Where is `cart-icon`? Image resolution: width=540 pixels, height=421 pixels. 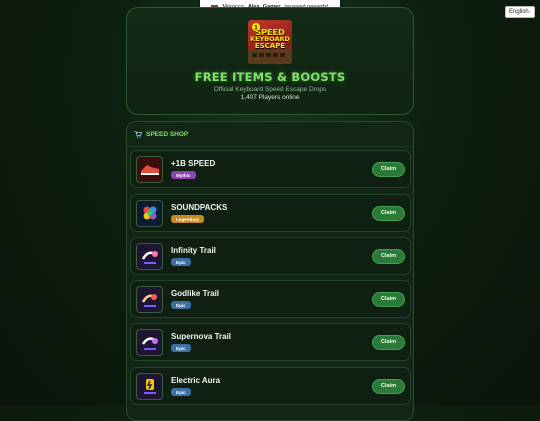 cart-icon is located at coordinates (138, 134).